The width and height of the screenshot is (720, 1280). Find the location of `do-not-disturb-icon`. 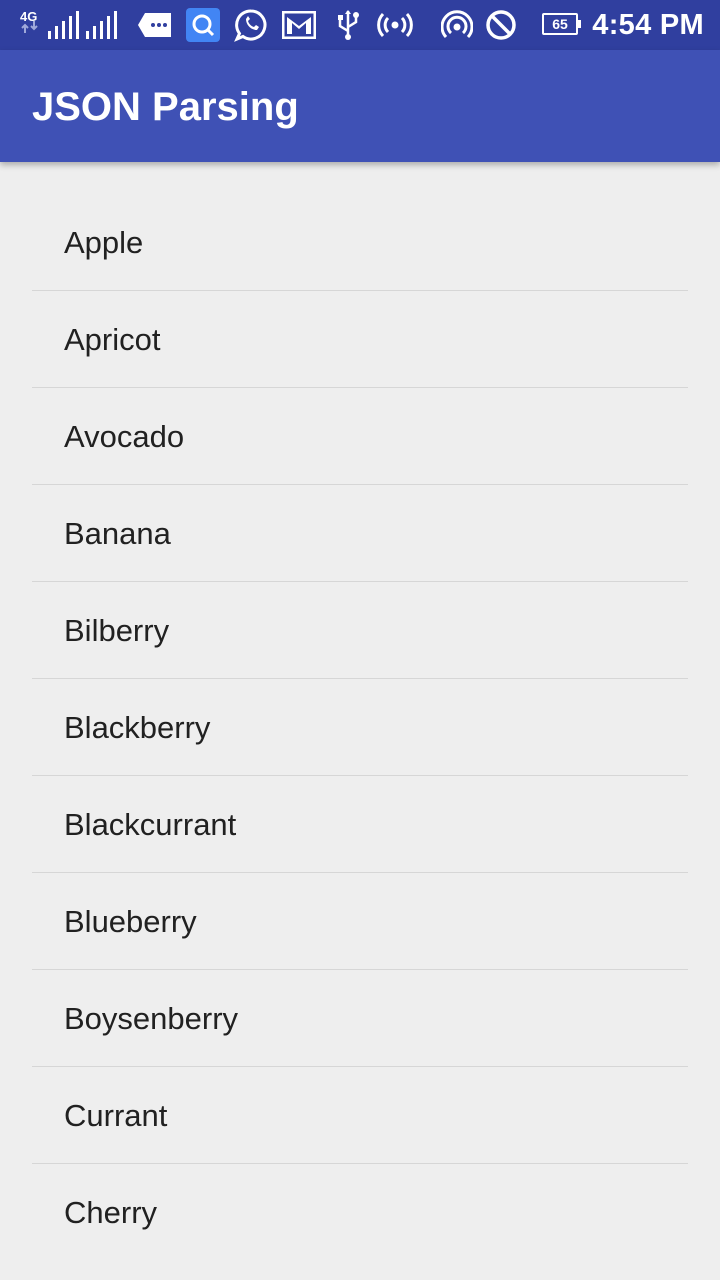

do-not-disturb-icon is located at coordinates (501, 25).